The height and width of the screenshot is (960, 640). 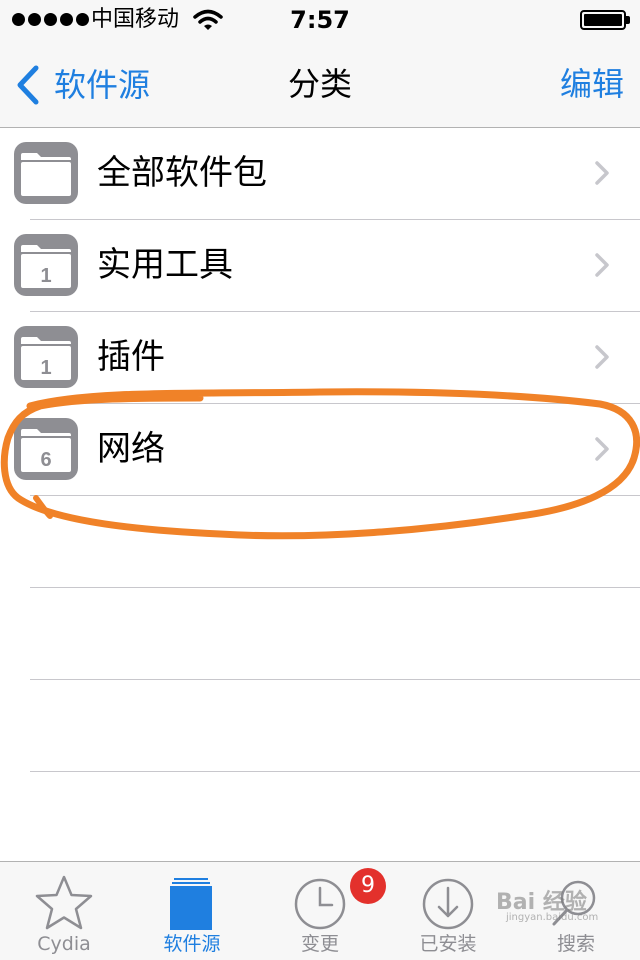 I want to click on edit-button: 编辑, so click(x=592, y=84).